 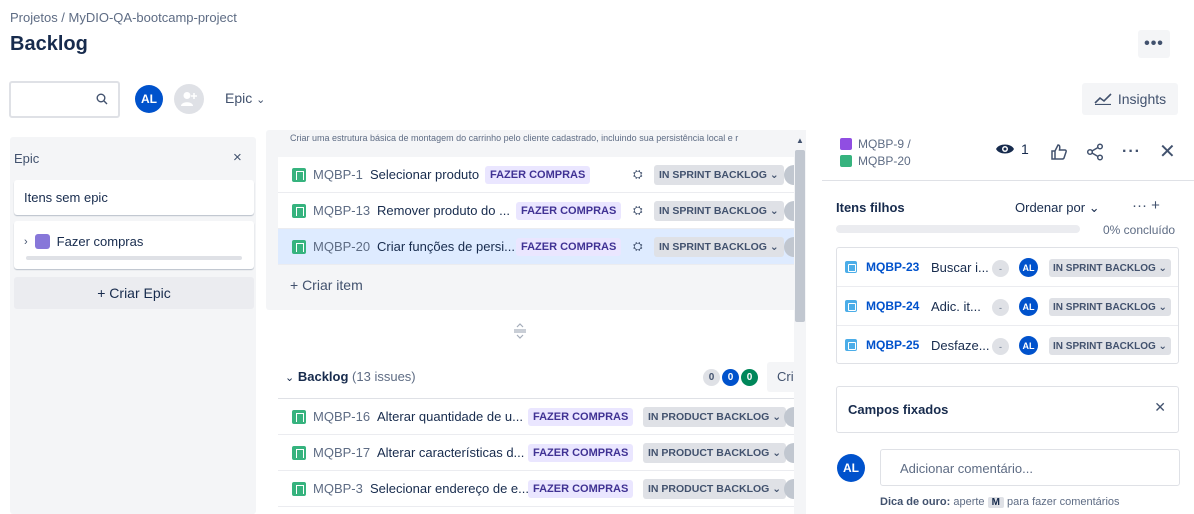 What do you see at coordinates (1131, 152) in the screenshot?
I see `more-icon: ···` at bounding box center [1131, 152].